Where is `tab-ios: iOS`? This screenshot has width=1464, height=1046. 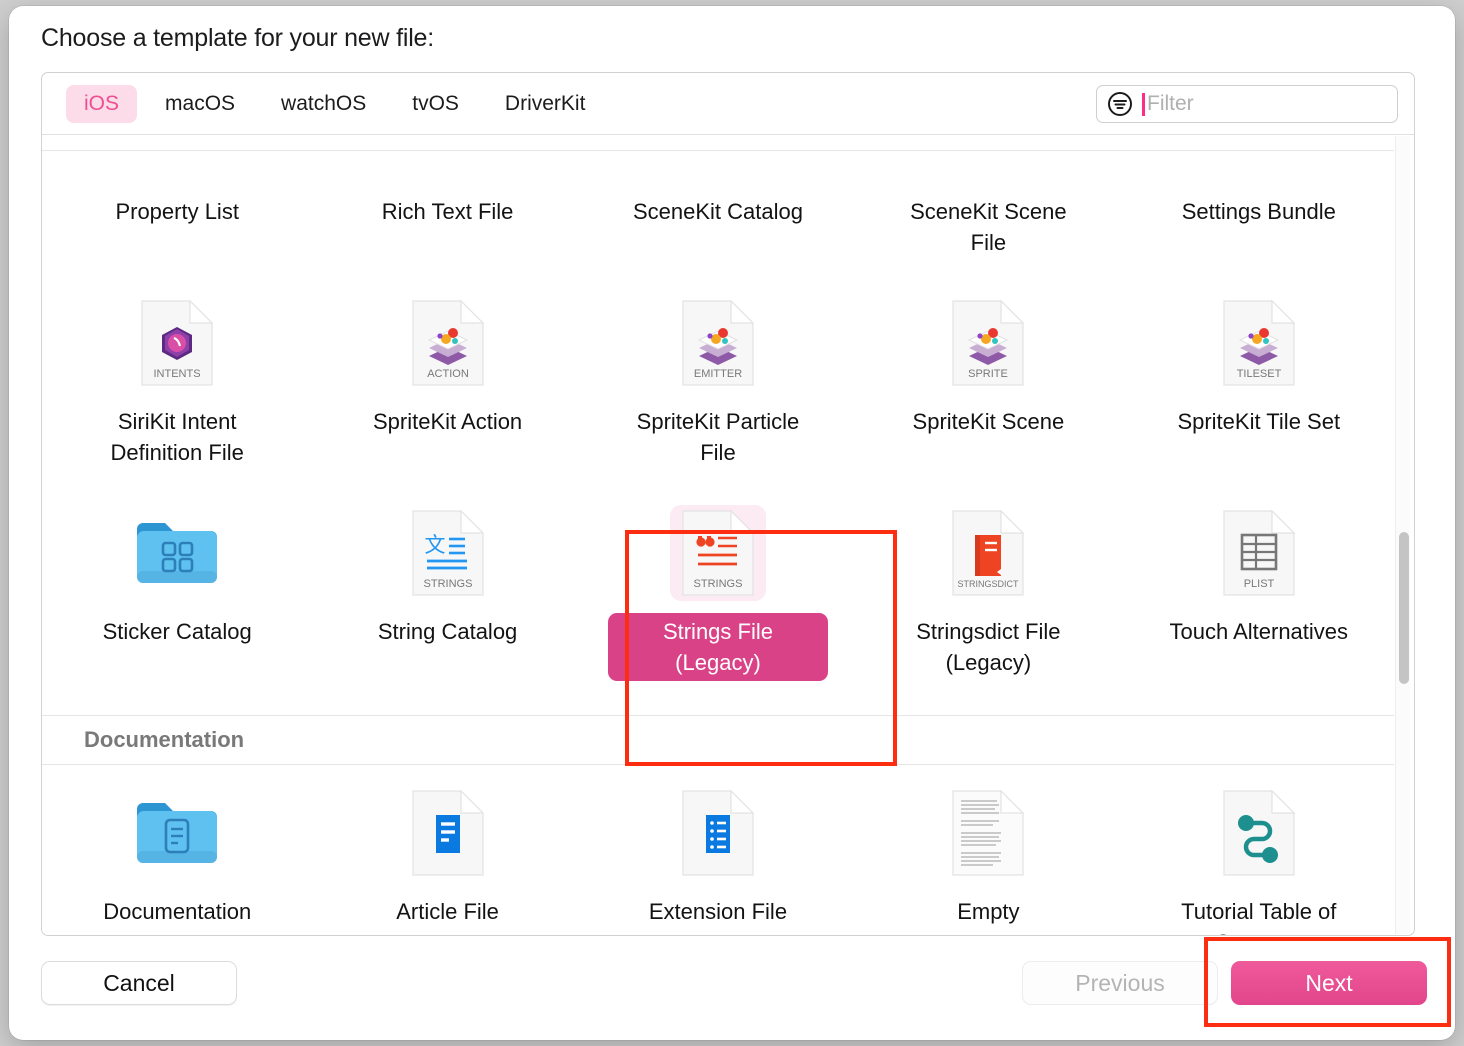 tab-ios: iOS is located at coordinates (102, 103).